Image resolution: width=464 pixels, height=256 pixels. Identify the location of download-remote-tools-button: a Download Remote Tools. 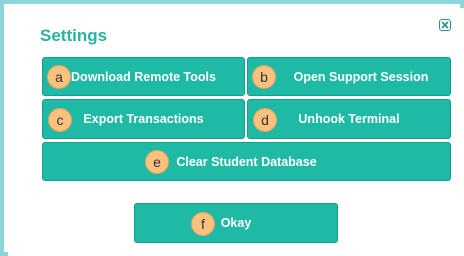
(143, 76).